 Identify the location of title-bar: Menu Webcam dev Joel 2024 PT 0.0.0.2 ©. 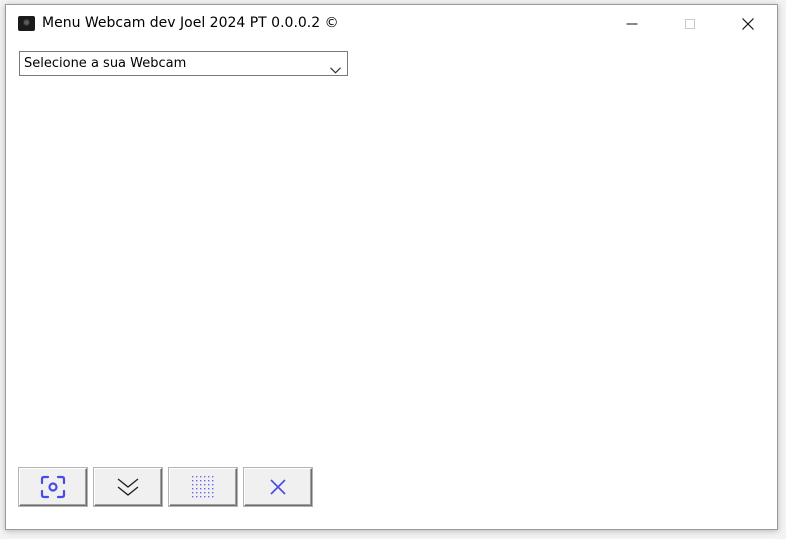
(391, 24).